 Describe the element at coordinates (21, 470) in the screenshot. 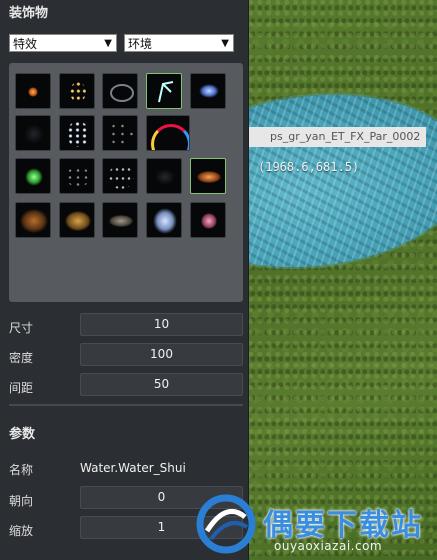

I see `name-label: 名称` at that location.